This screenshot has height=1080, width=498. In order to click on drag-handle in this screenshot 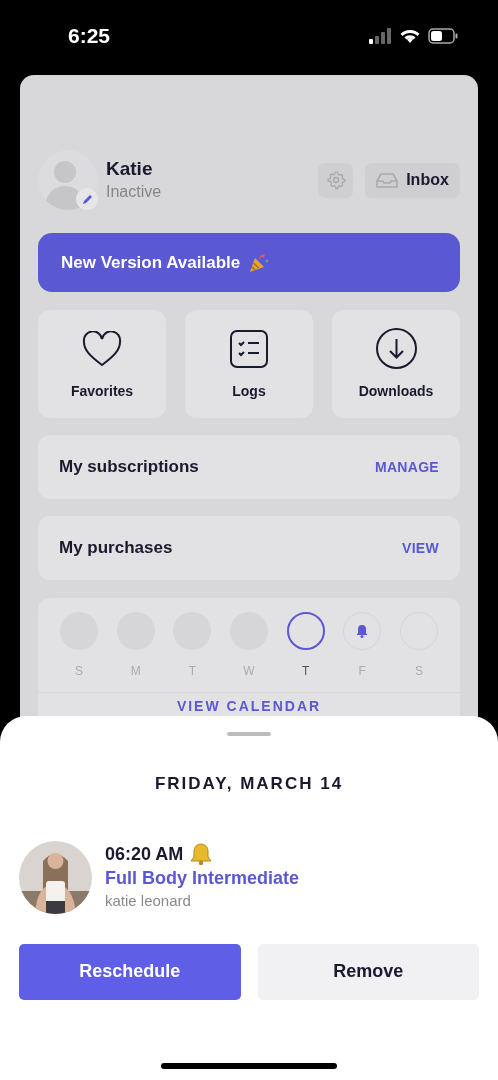, I will do `click(249, 734)`.